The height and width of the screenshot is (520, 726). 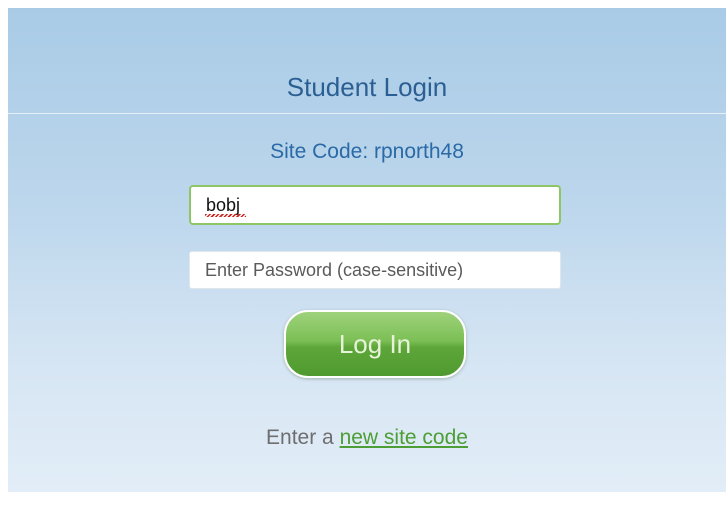 I want to click on new-site-code-link: new site code, so click(x=404, y=437).